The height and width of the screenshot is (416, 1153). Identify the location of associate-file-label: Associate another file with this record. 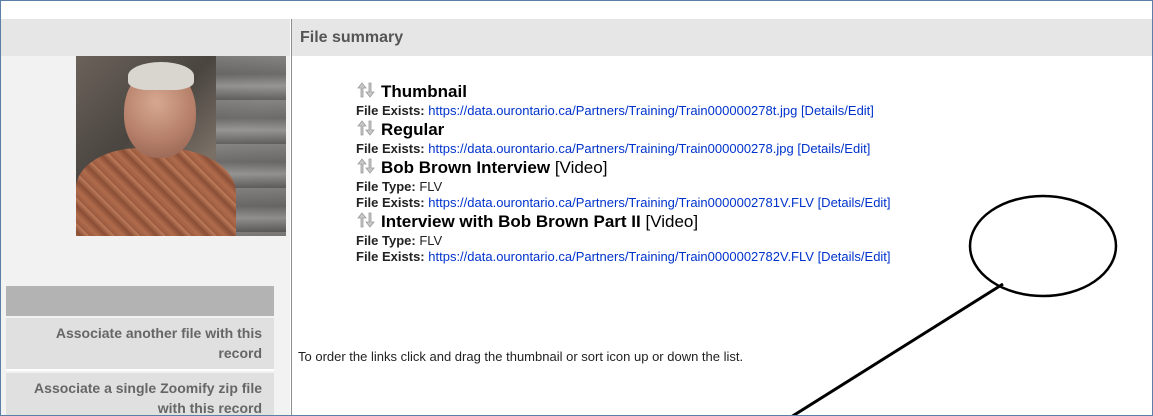
(158, 343).